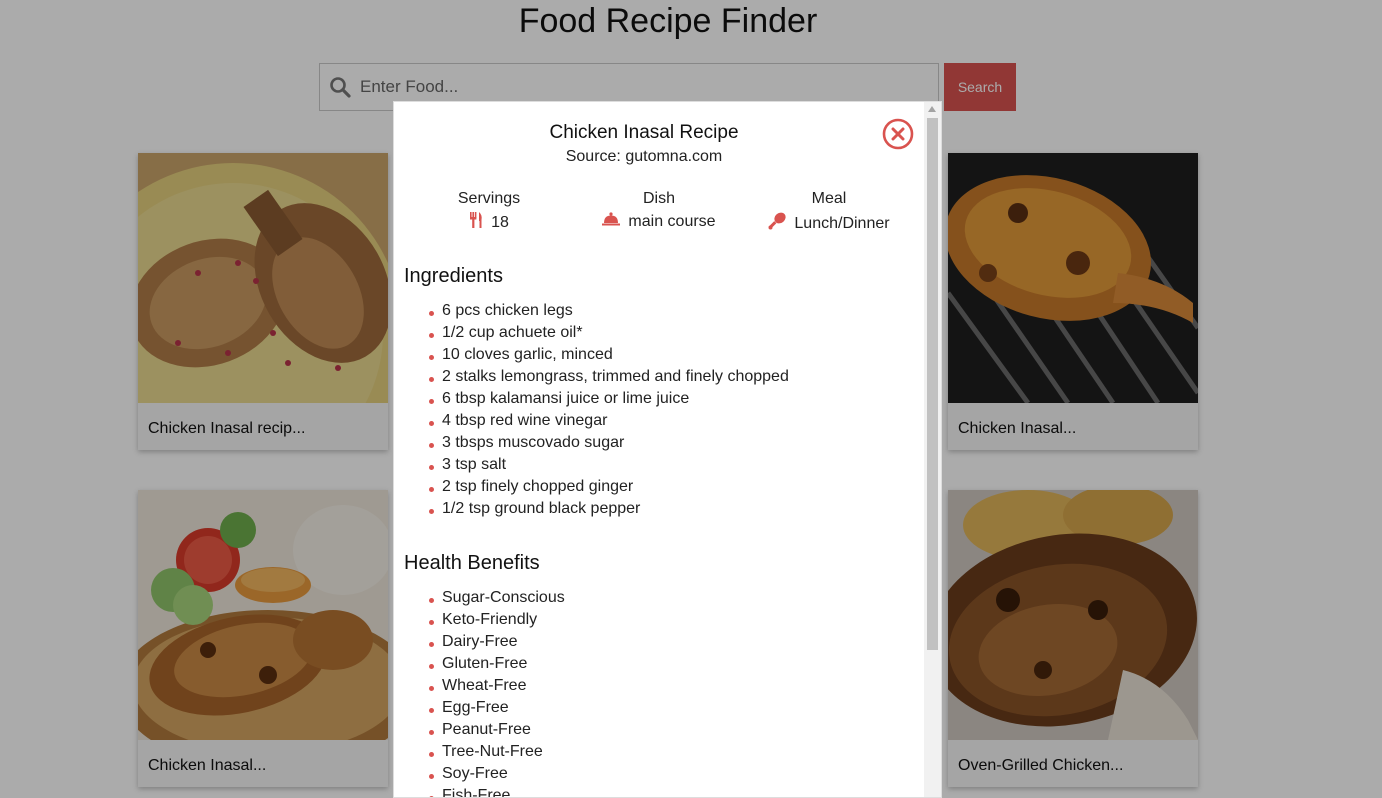  Describe the element at coordinates (472, 563) in the screenshot. I see `health-benefits-heading: Health Benefits` at that location.